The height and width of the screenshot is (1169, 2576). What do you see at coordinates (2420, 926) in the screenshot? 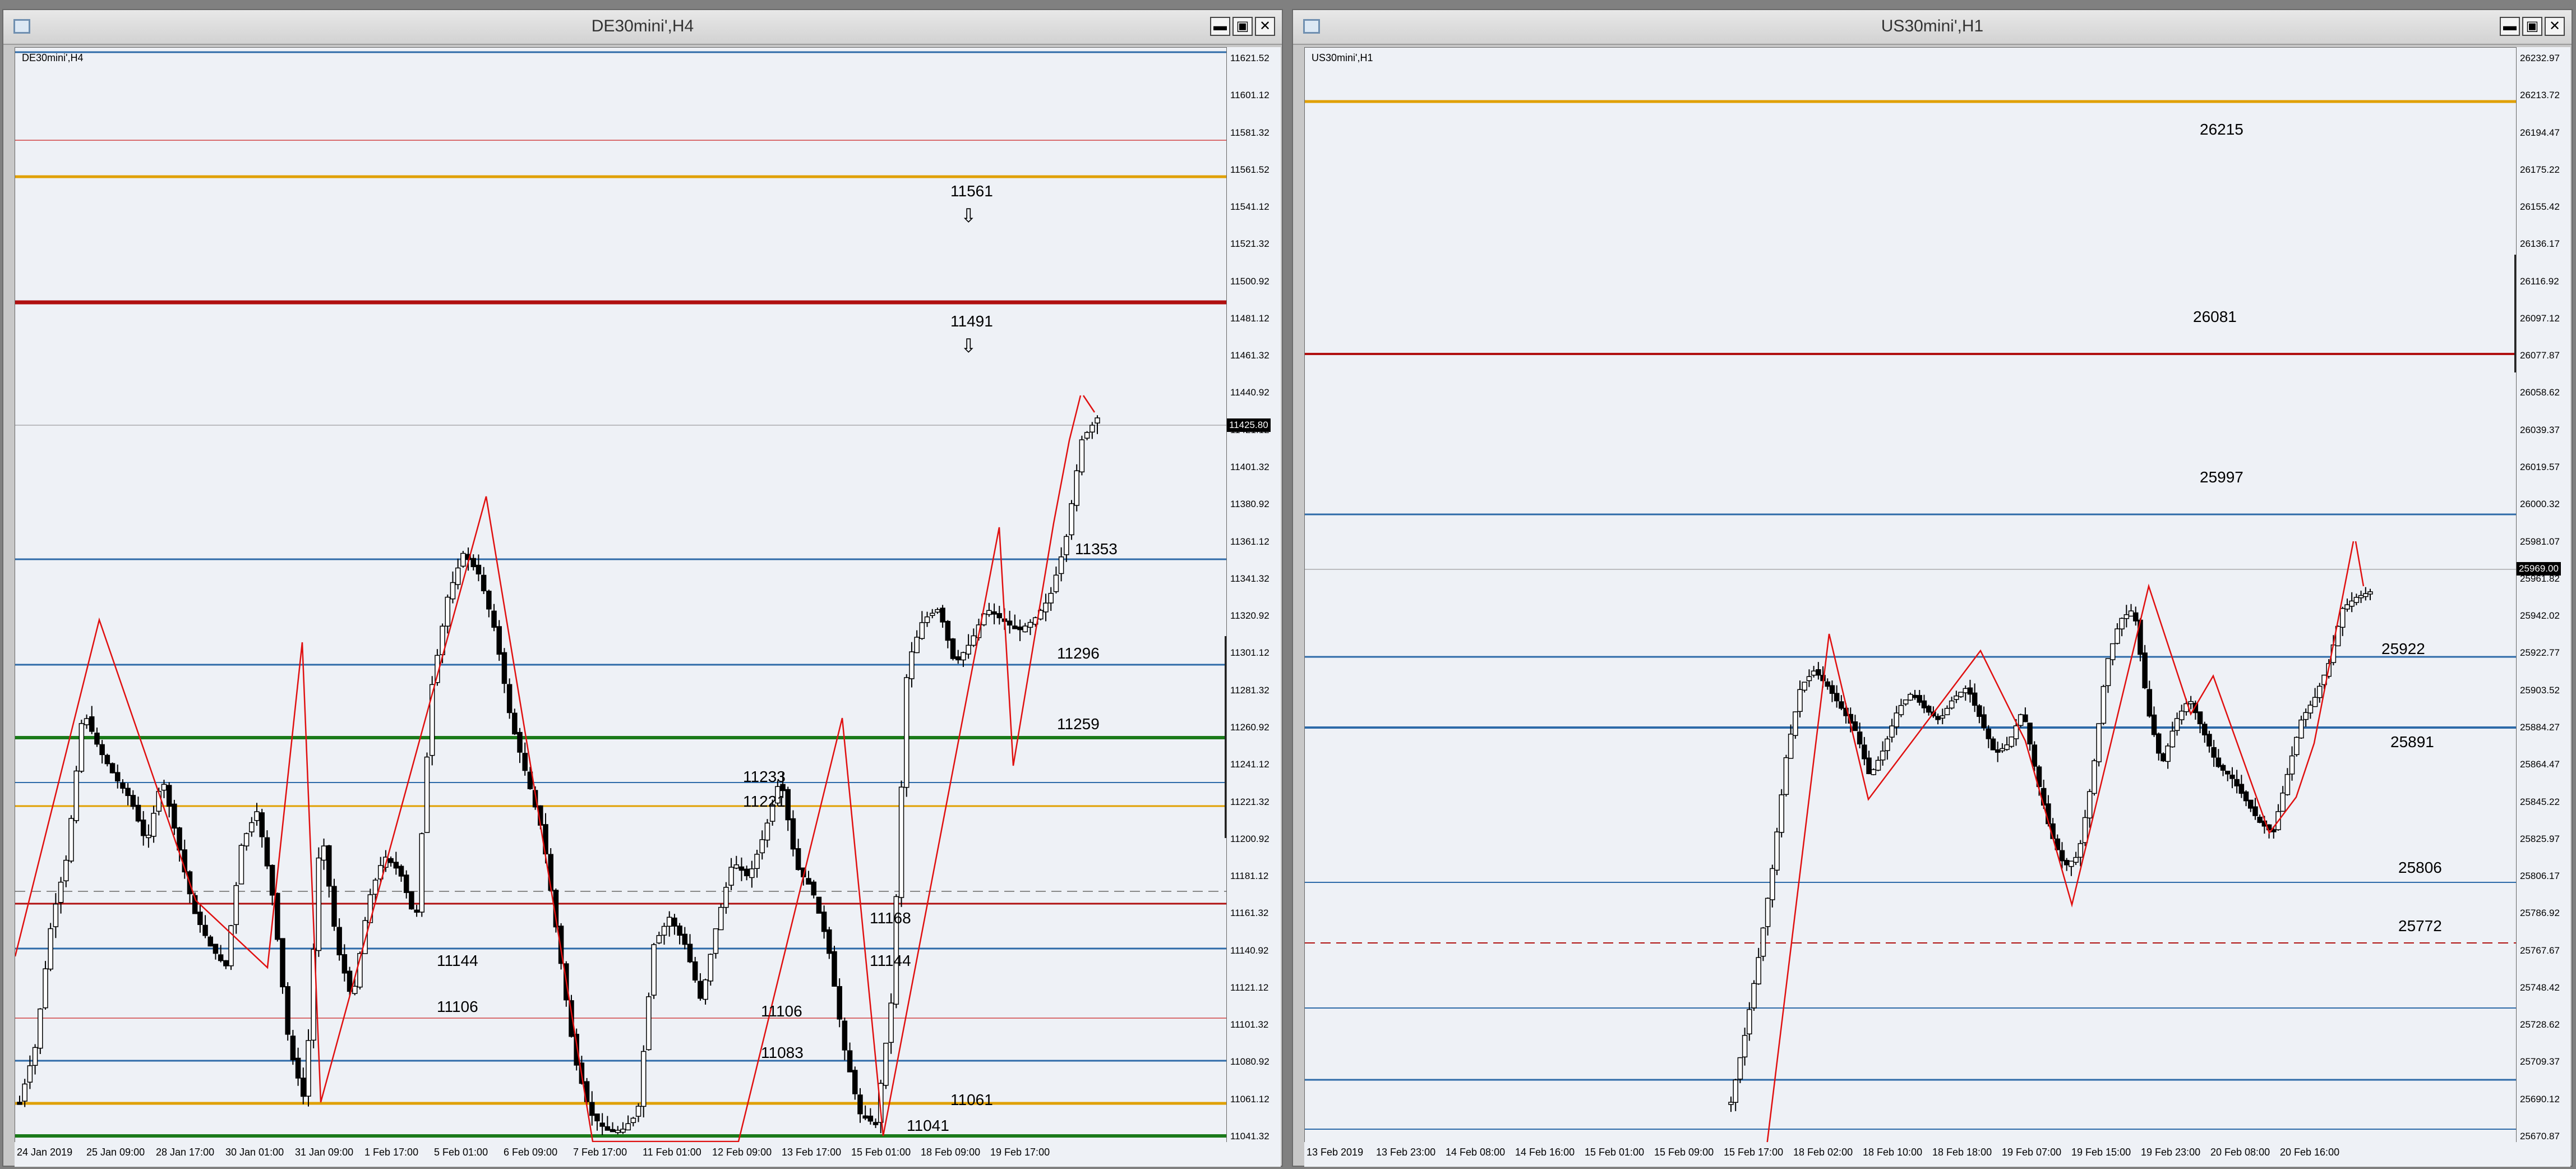
I see `level-label: 25772` at bounding box center [2420, 926].